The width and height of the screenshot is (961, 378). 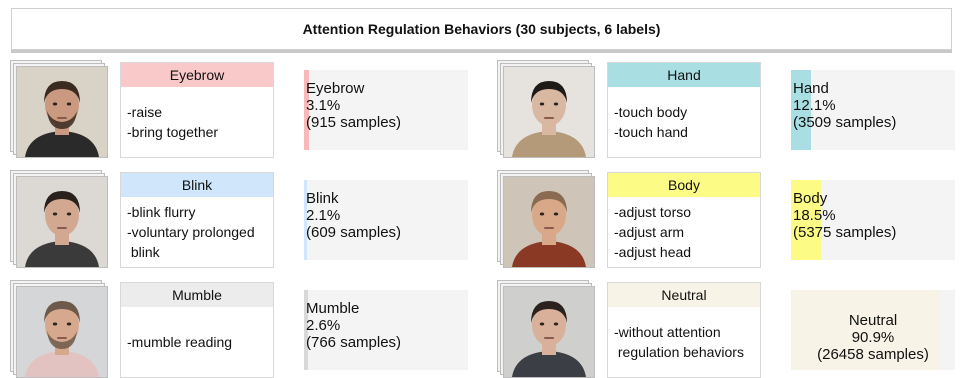 What do you see at coordinates (354, 342) in the screenshot?
I see `stat-samples: (766 samples)` at bounding box center [354, 342].